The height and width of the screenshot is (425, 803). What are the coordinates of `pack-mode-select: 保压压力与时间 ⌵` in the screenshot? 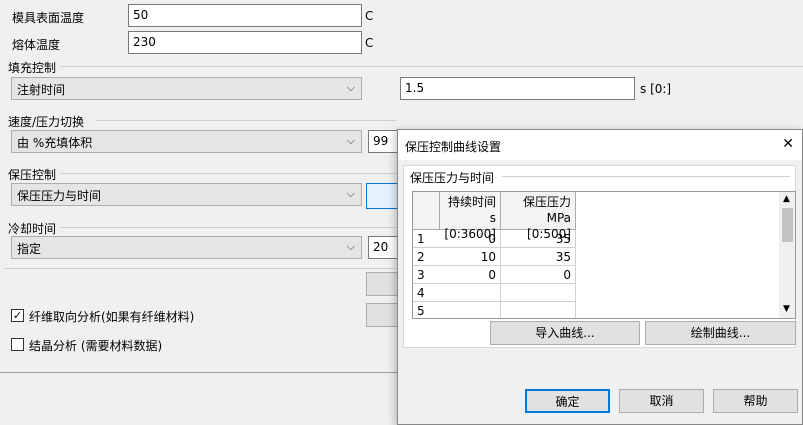 It's located at (186, 194).